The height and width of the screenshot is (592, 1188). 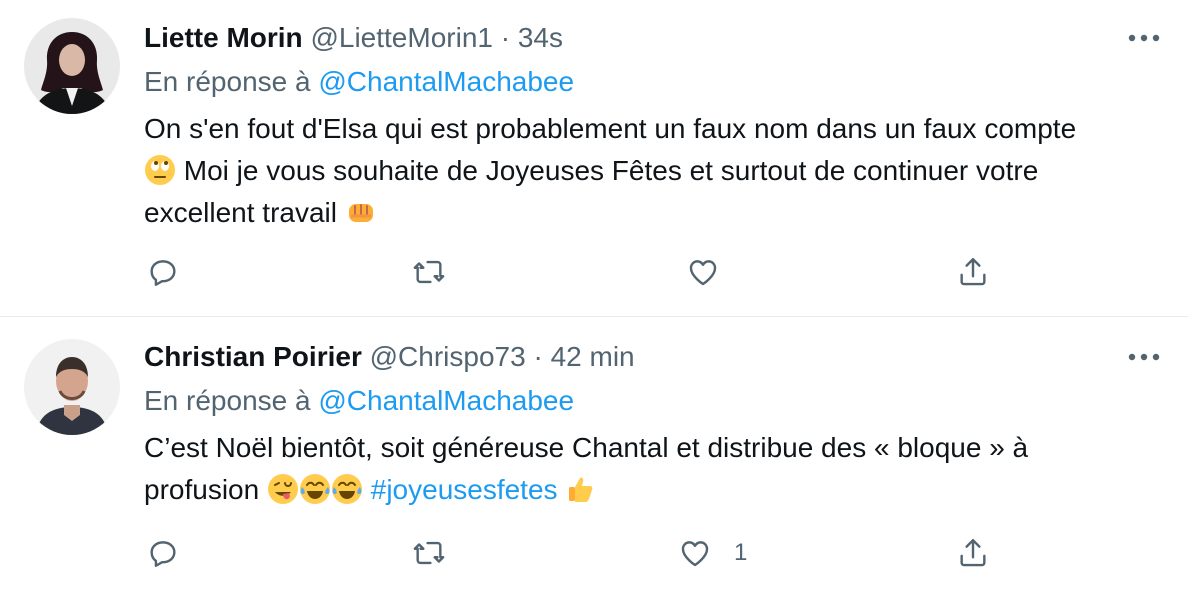 I want to click on tweet-text-line: excellent travail, so click(x=240, y=212).